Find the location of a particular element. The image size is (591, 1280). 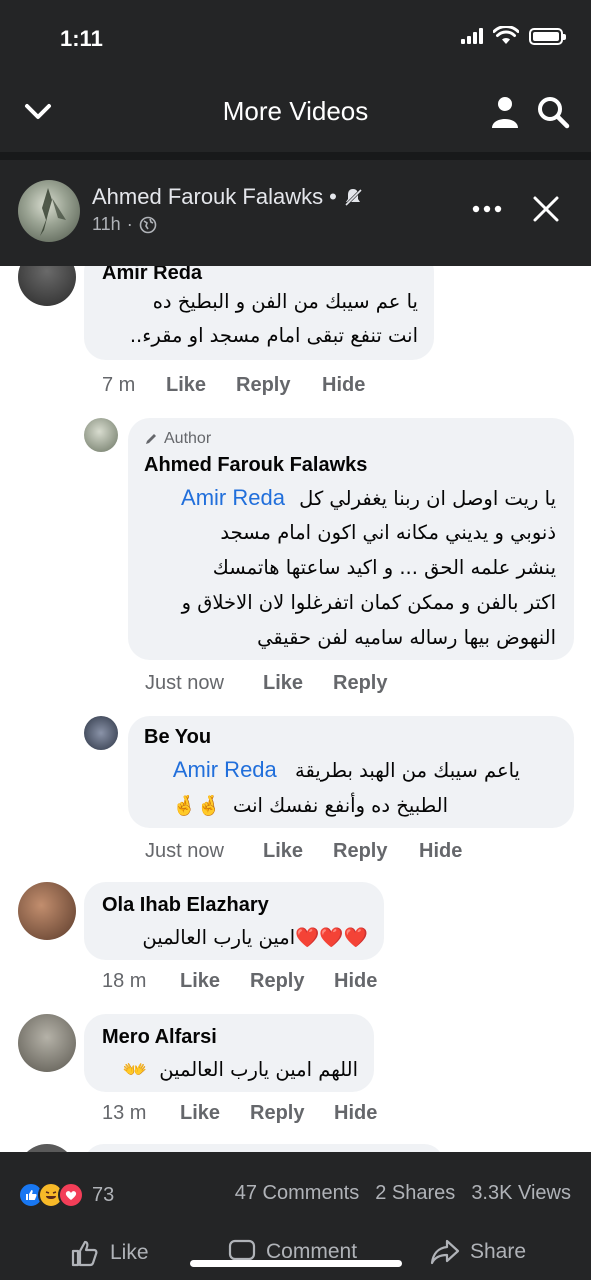

comment-actions: Just now Like Reply Hide is located at coordinates (303, 851).